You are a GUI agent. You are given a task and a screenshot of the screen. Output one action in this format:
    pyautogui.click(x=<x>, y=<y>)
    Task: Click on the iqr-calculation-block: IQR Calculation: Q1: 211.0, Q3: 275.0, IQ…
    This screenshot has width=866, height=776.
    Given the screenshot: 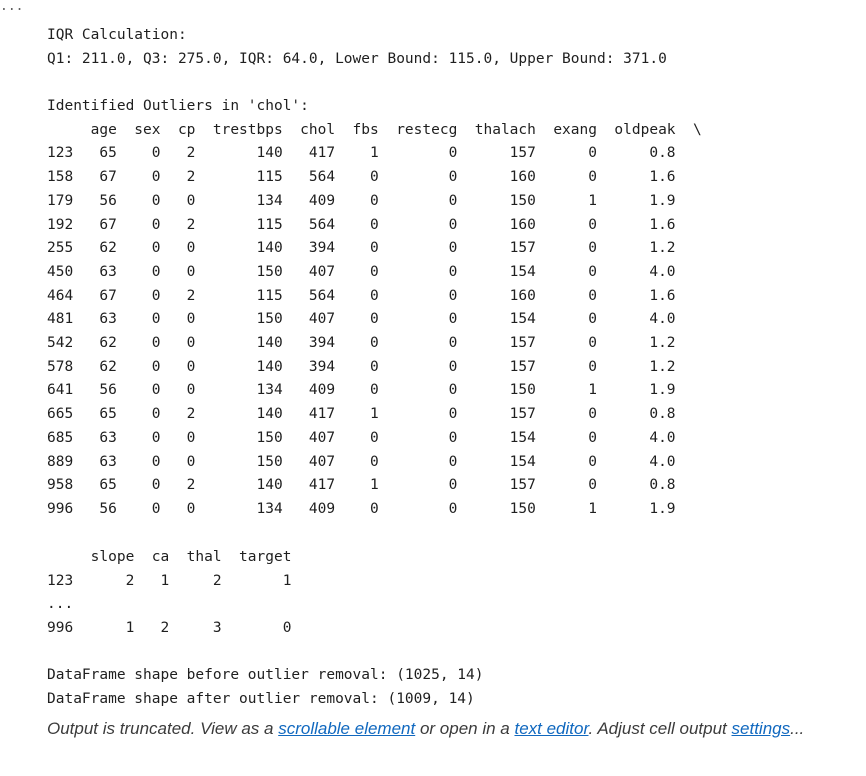 What is the action you would take?
    pyautogui.click(x=357, y=47)
    